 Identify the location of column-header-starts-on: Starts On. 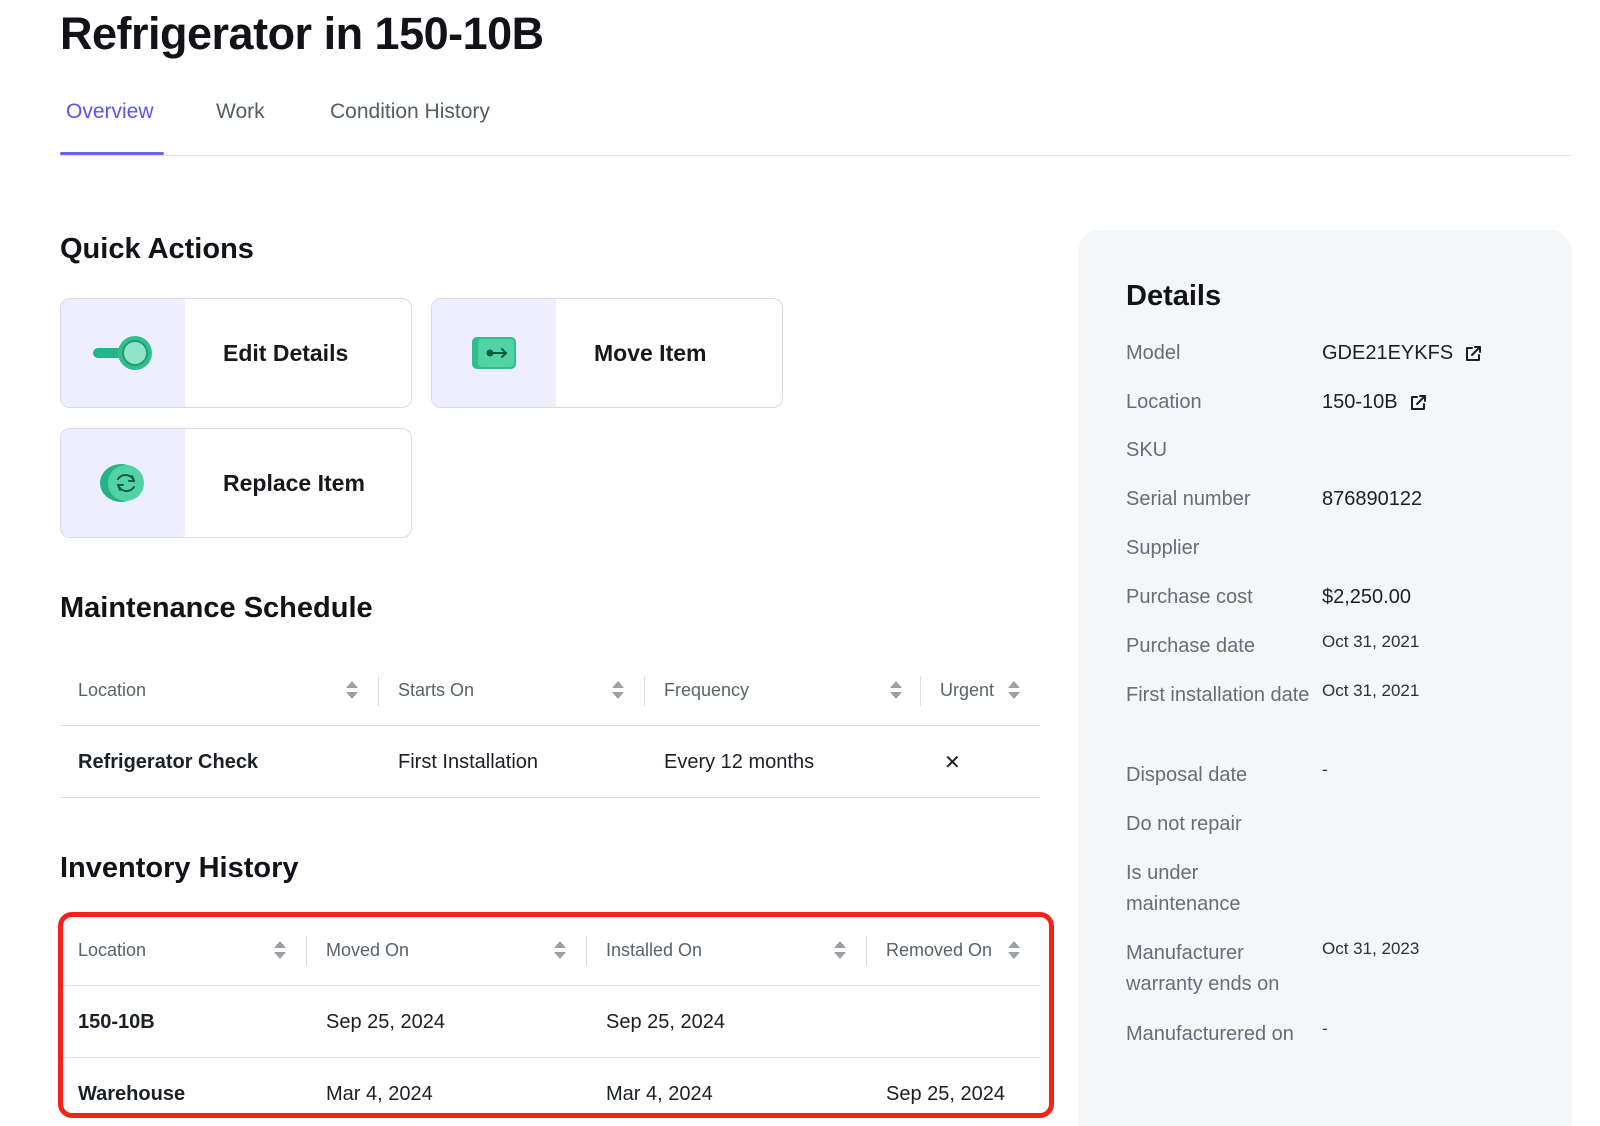
(436, 690).